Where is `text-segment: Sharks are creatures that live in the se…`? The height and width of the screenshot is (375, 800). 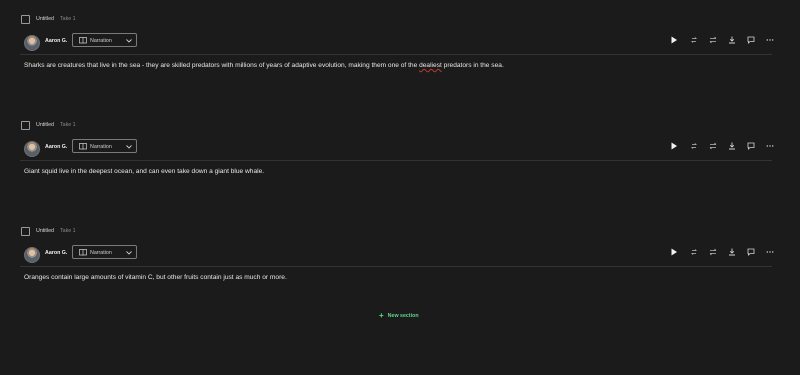
text-segment: Sharks are creatures that live in the se… is located at coordinates (222, 65).